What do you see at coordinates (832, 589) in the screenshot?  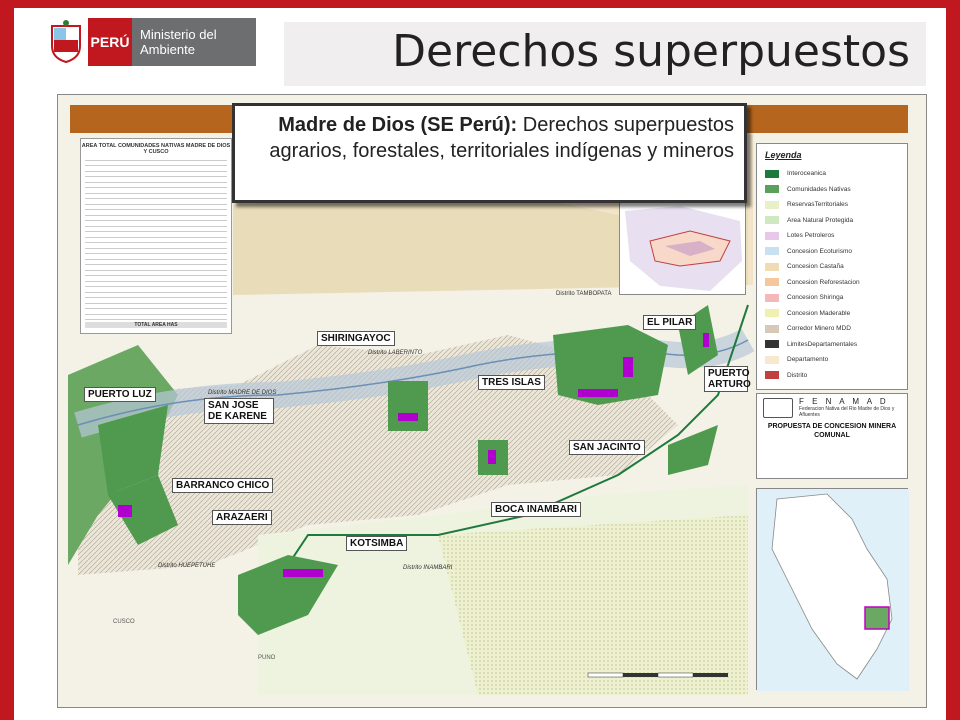 I see `peru-overview-map` at bounding box center [832, 589].